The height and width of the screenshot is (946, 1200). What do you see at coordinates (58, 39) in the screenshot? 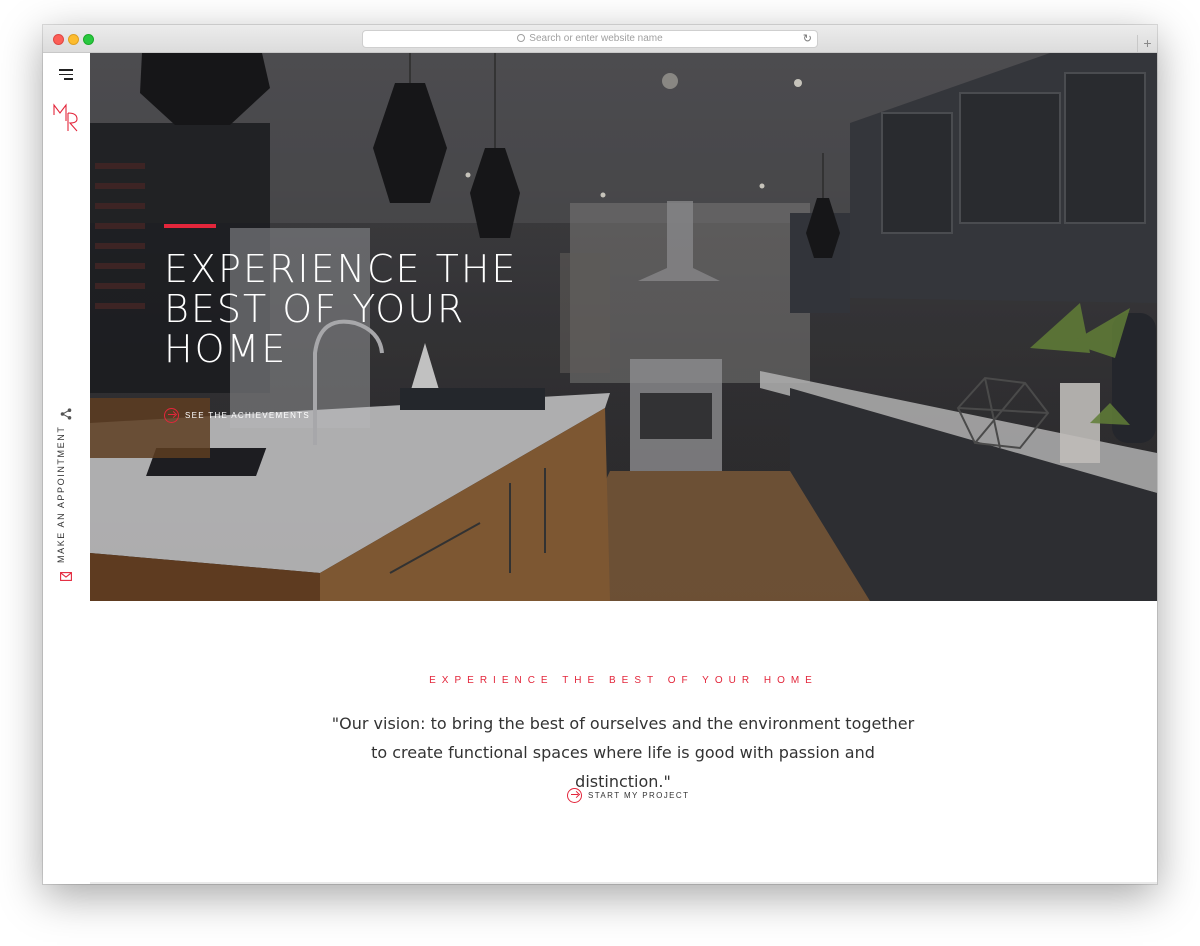
I see `close-window-button` at bounding box center [58, 39].